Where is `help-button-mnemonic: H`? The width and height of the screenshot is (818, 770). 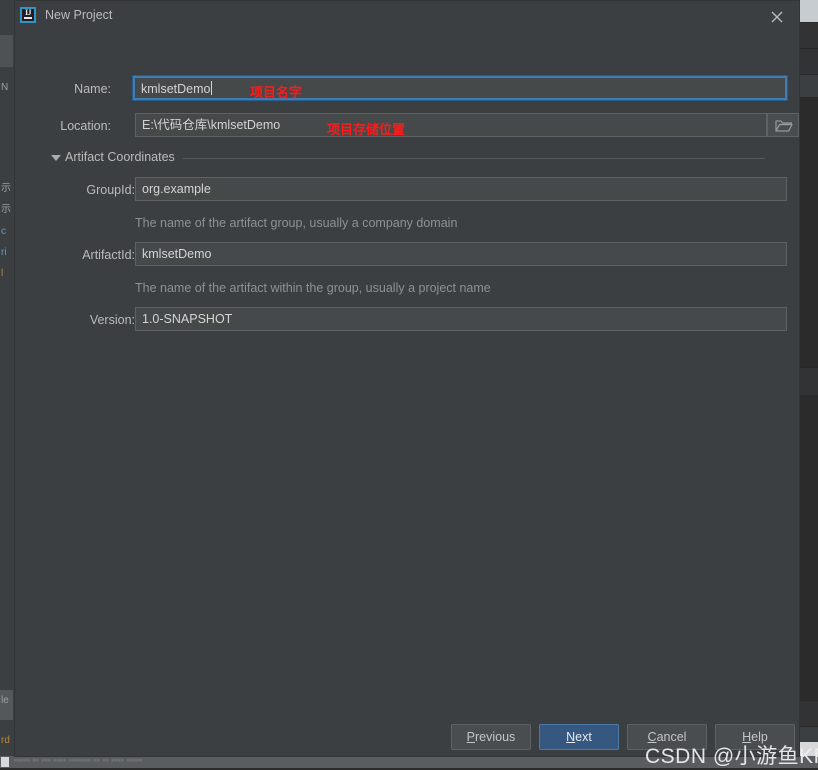
help-button-mnemonic: H is located at coordinates (747, 737).